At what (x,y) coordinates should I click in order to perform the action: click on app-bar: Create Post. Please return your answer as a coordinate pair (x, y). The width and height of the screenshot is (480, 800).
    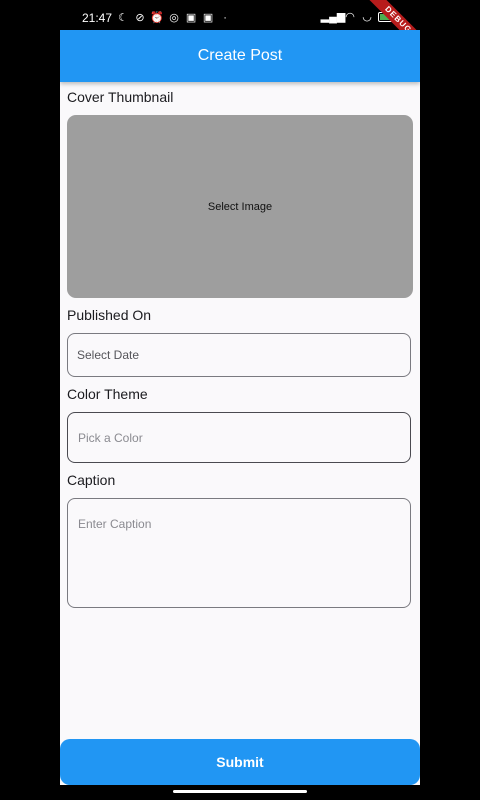
    Looking at the image, I should click on (240, 56).